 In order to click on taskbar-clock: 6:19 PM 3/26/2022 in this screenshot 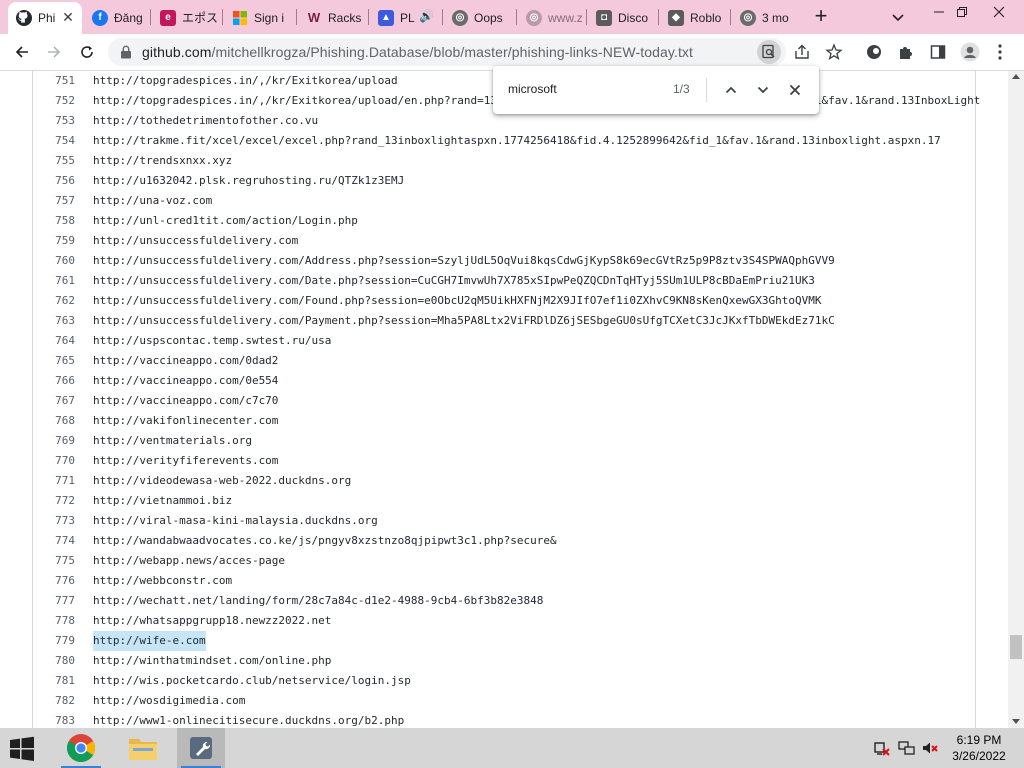, I will do `click(979, 748)`.